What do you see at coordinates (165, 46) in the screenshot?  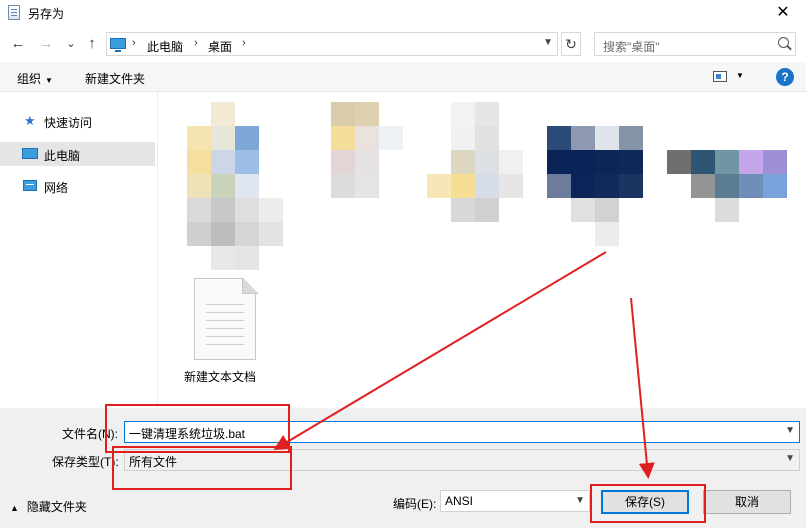 I see `breadcrumb-this-pc: 此电脑` at bounding box center [165, 46].